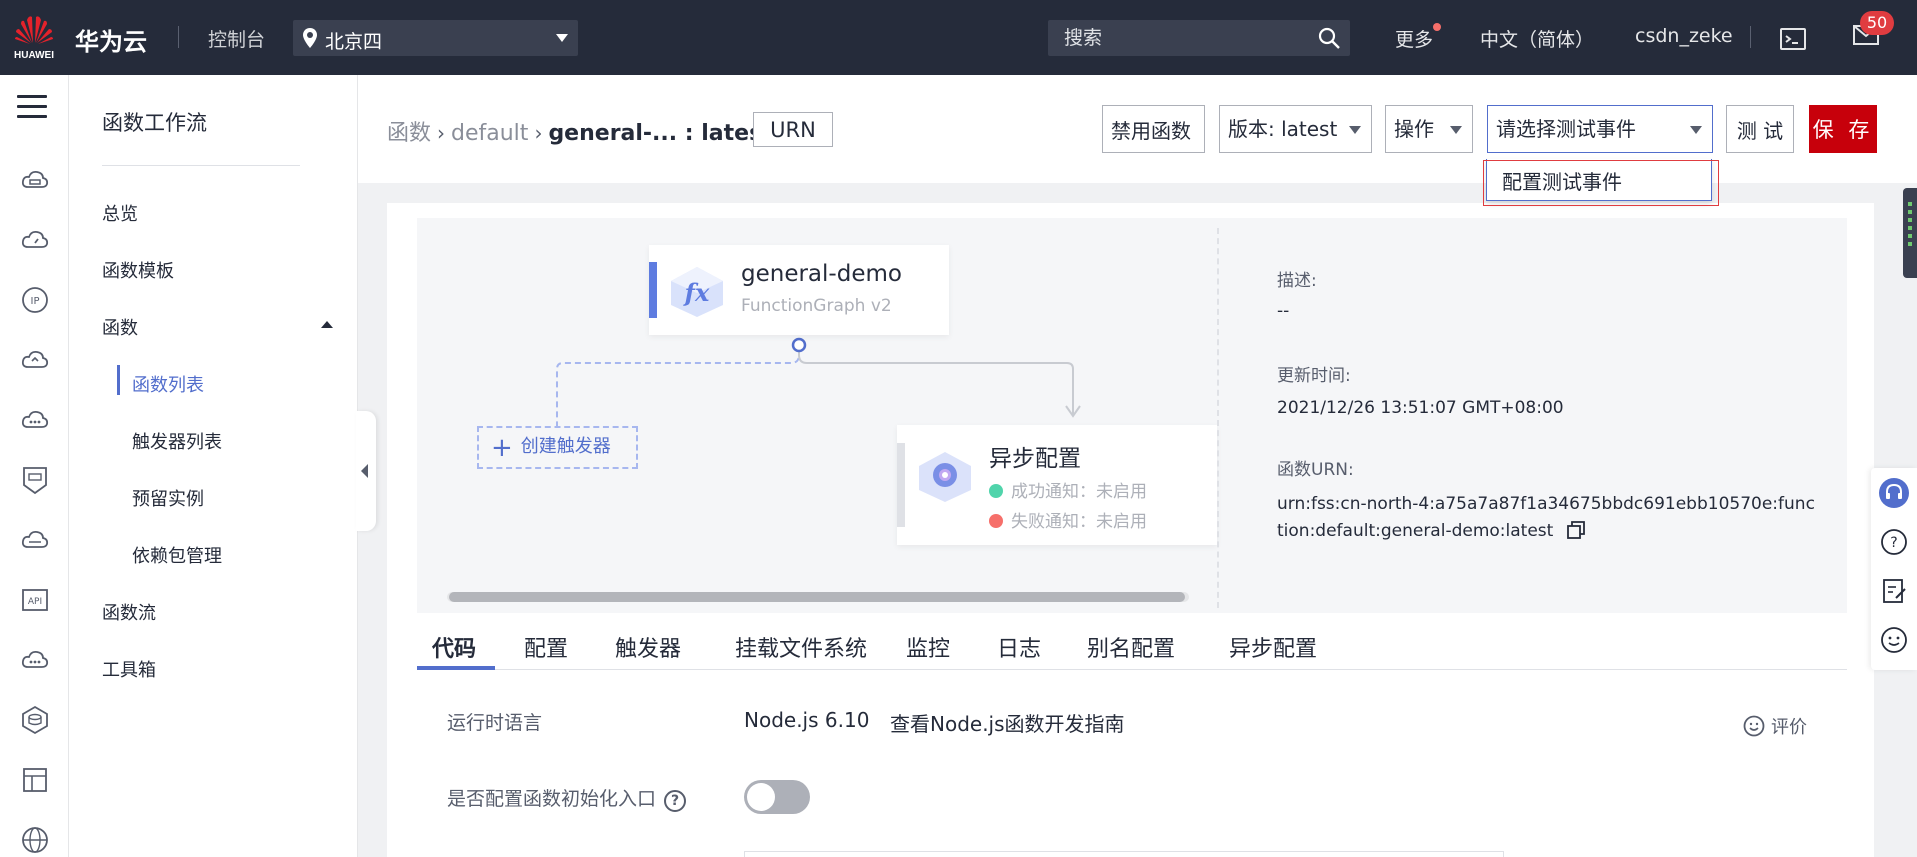  Describe the element at coordinates (1894, 640) in the screenshot. I see `smiley-feedback-icon` at that location.